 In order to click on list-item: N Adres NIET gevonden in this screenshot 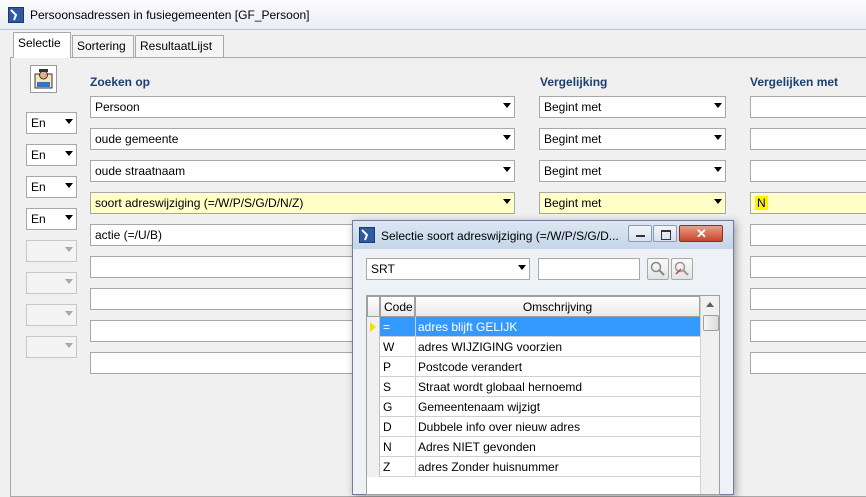, I will do `click(540, 447)`.